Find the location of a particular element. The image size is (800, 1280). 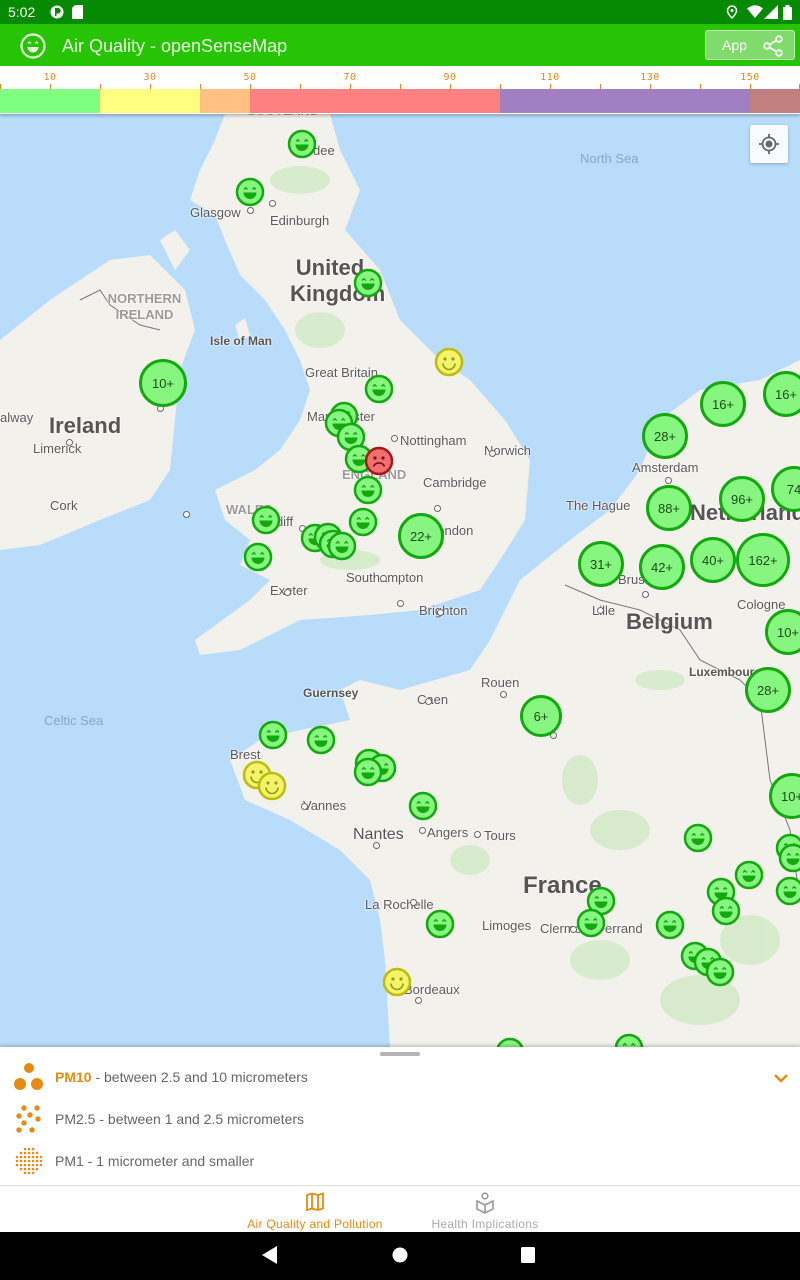

status-time: 5:02 is located at coordinates (22, 12).